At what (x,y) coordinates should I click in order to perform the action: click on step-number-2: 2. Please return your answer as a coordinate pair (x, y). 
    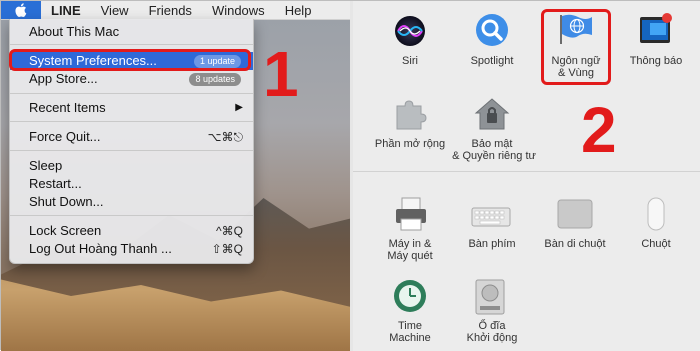
    Looking at the image, I should click on (599, 130).